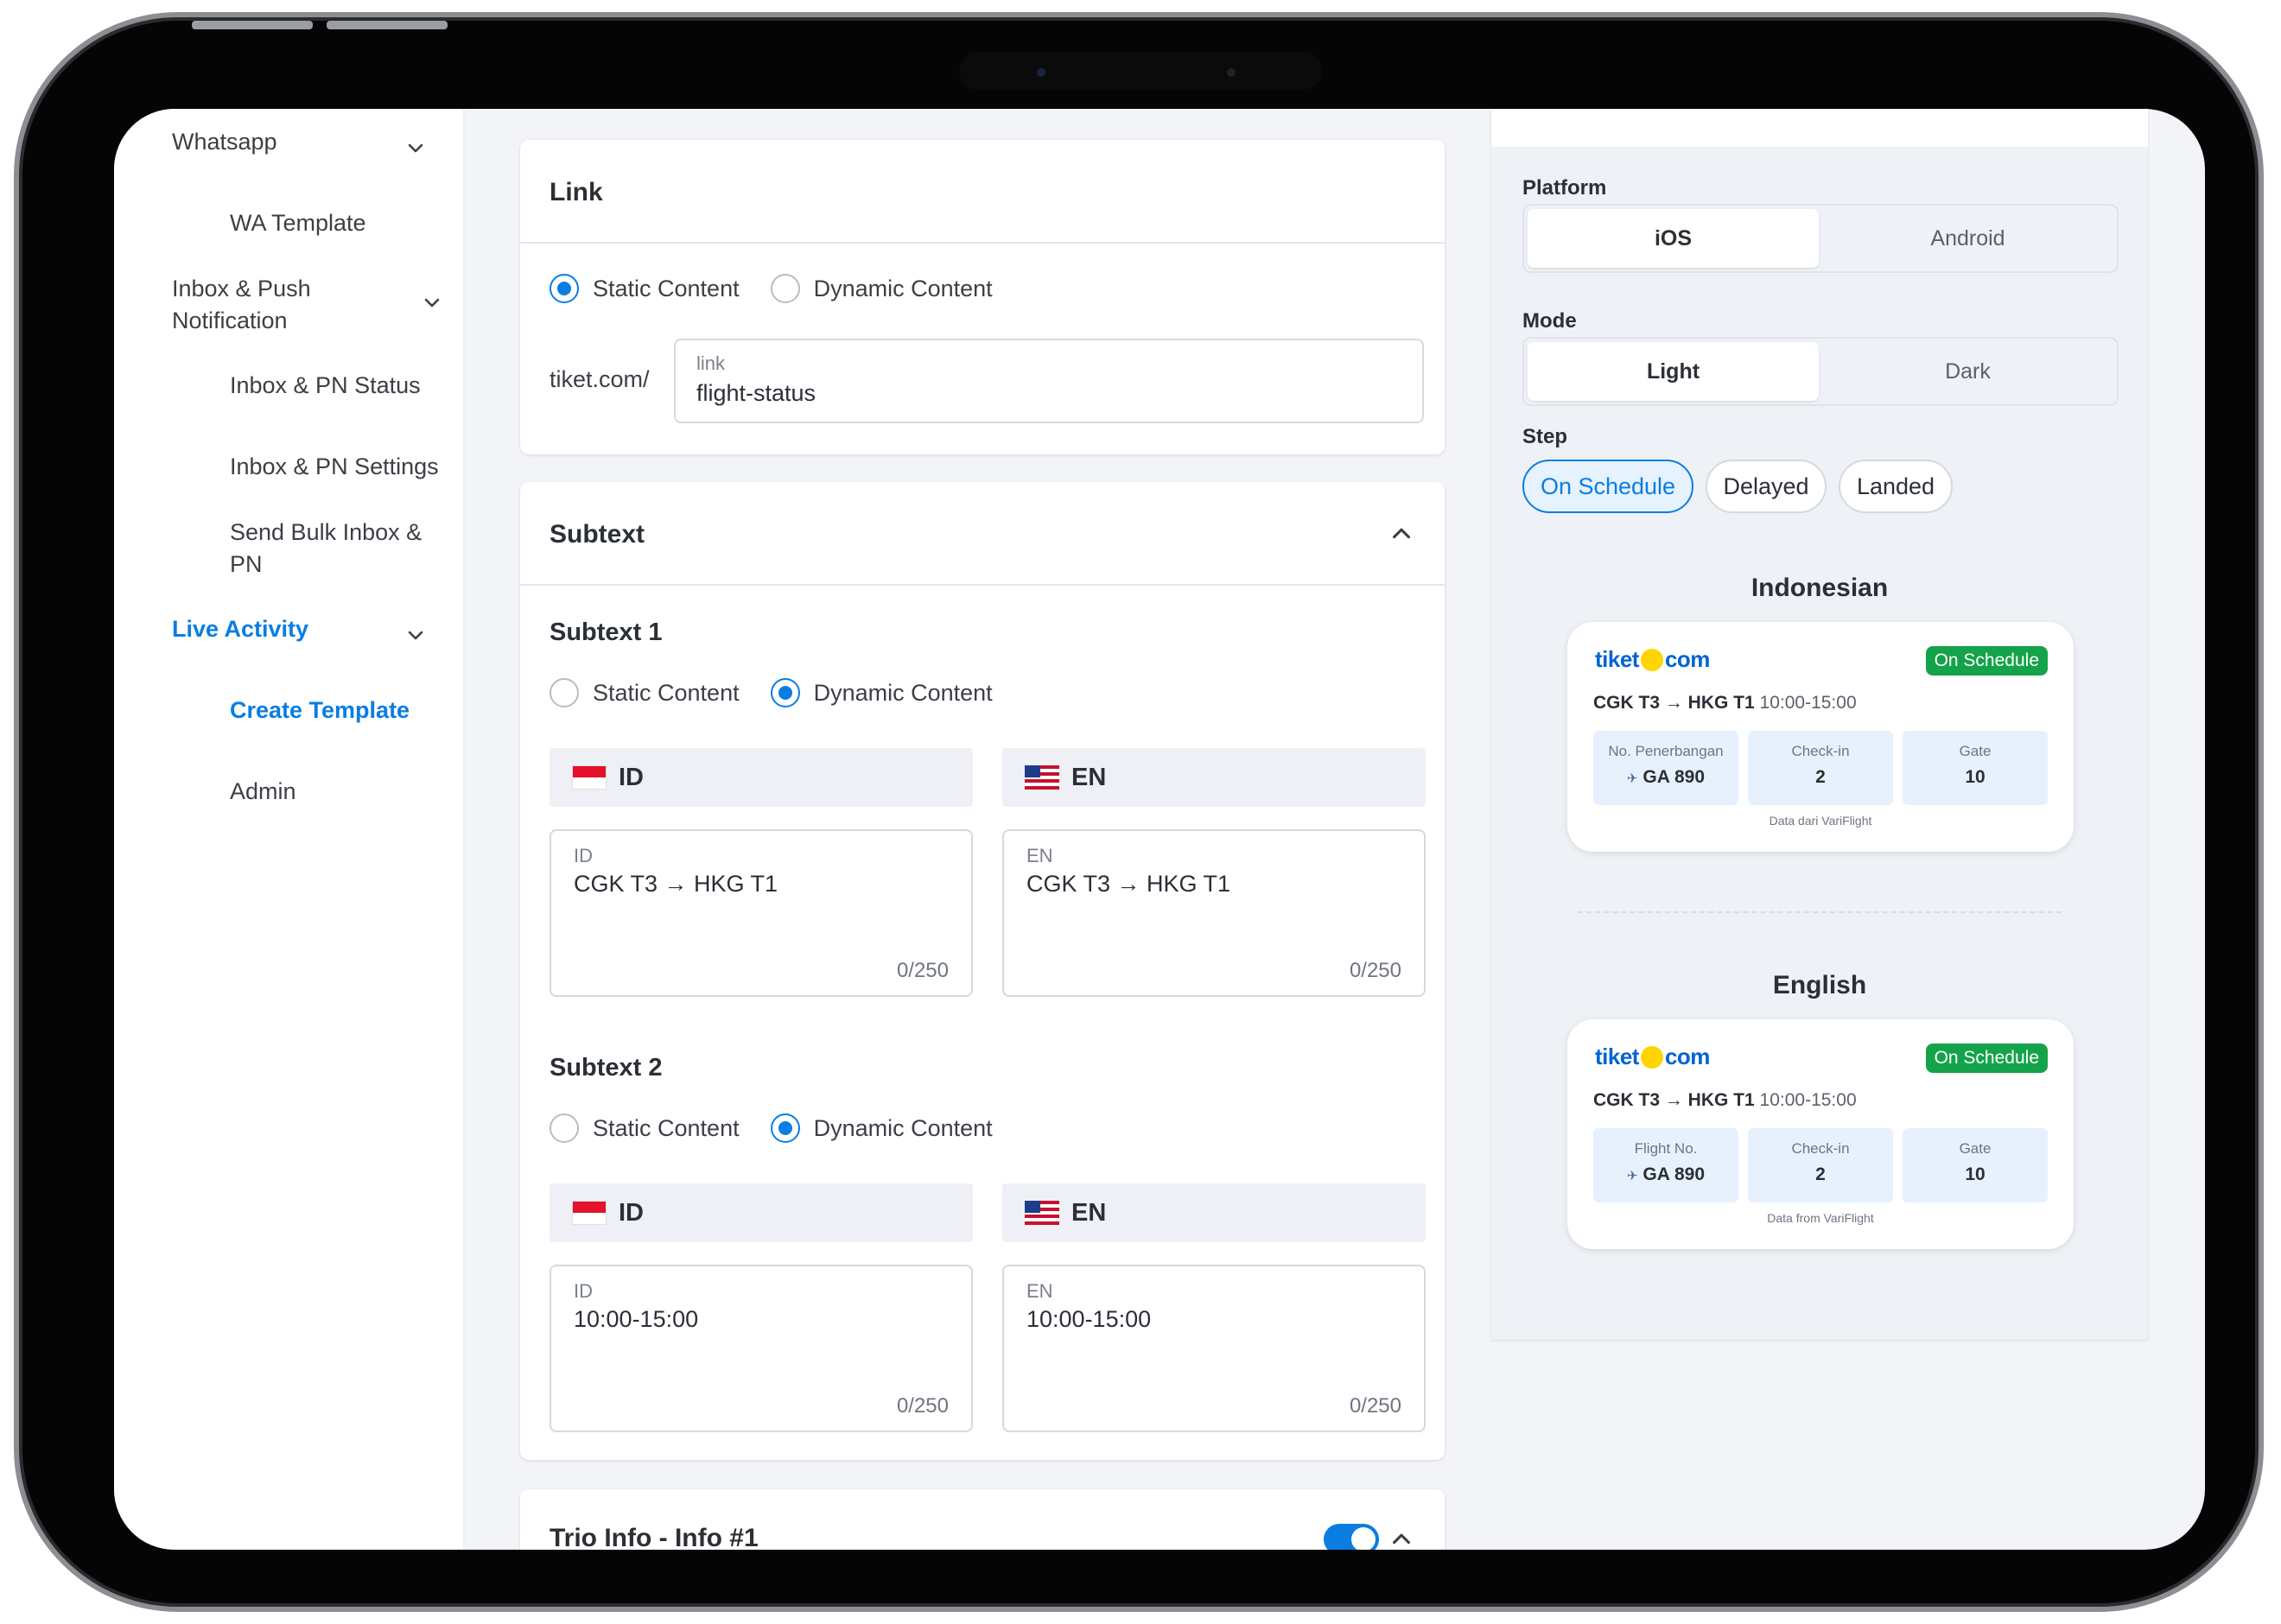 The image size is (2281, 1624). Describe the element at coordinates (1673, 371) in the screenshot. I see `mode-light: Light` at that location.